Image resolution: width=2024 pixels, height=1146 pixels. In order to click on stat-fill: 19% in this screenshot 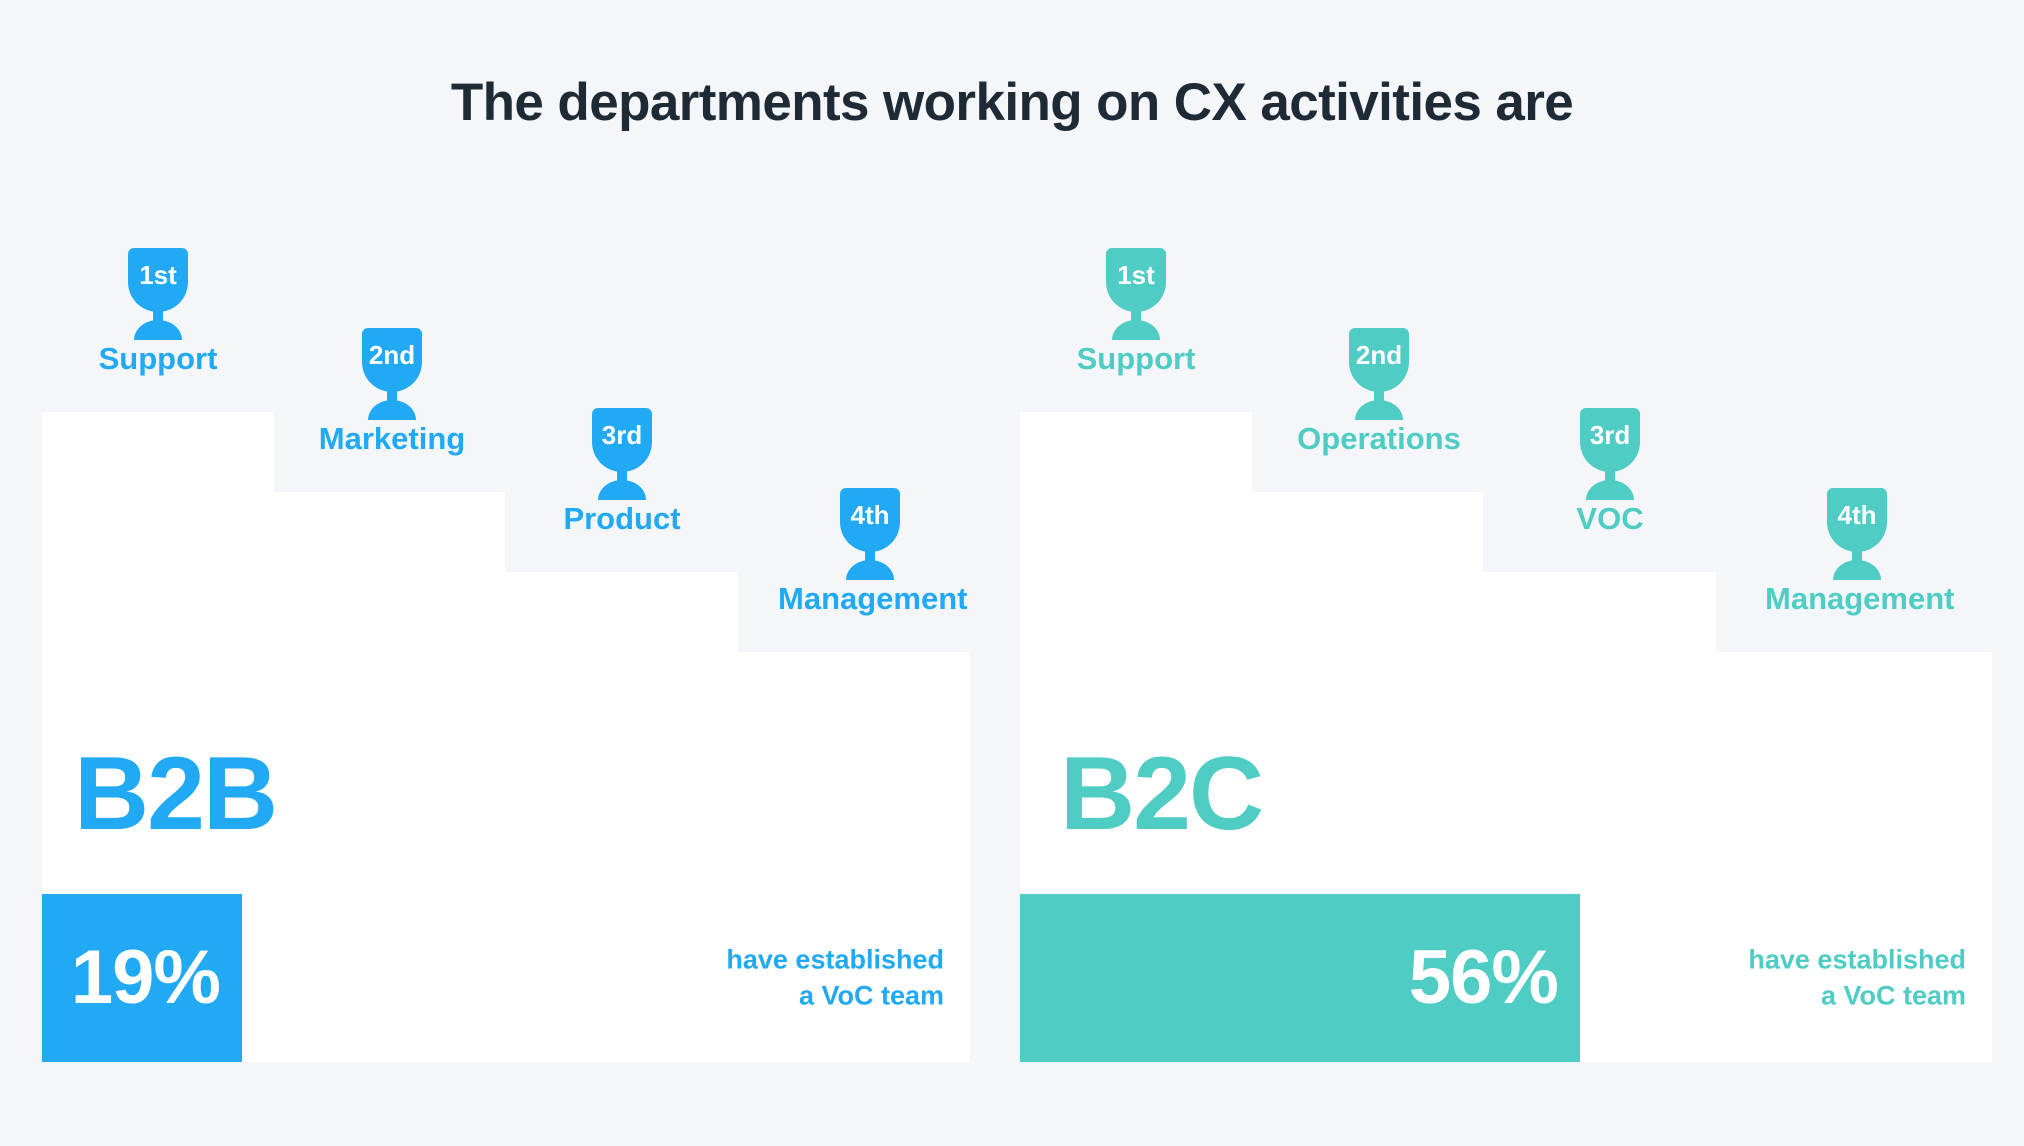, I will do `click(142, 978)`.